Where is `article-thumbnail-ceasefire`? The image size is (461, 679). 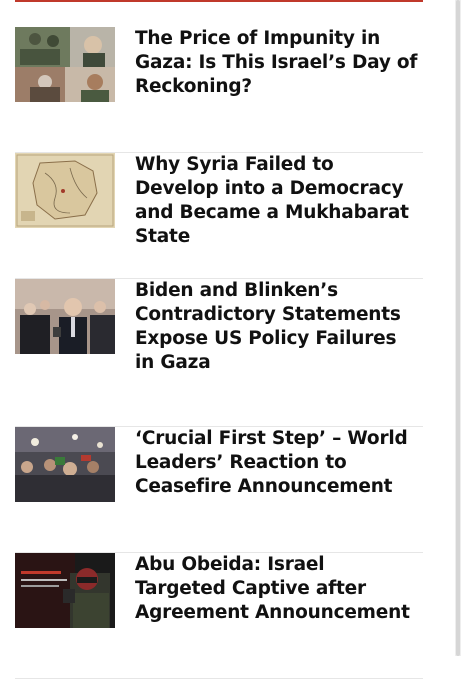 article-thumbnail-ceasefire is located at coordinates (65, 464).